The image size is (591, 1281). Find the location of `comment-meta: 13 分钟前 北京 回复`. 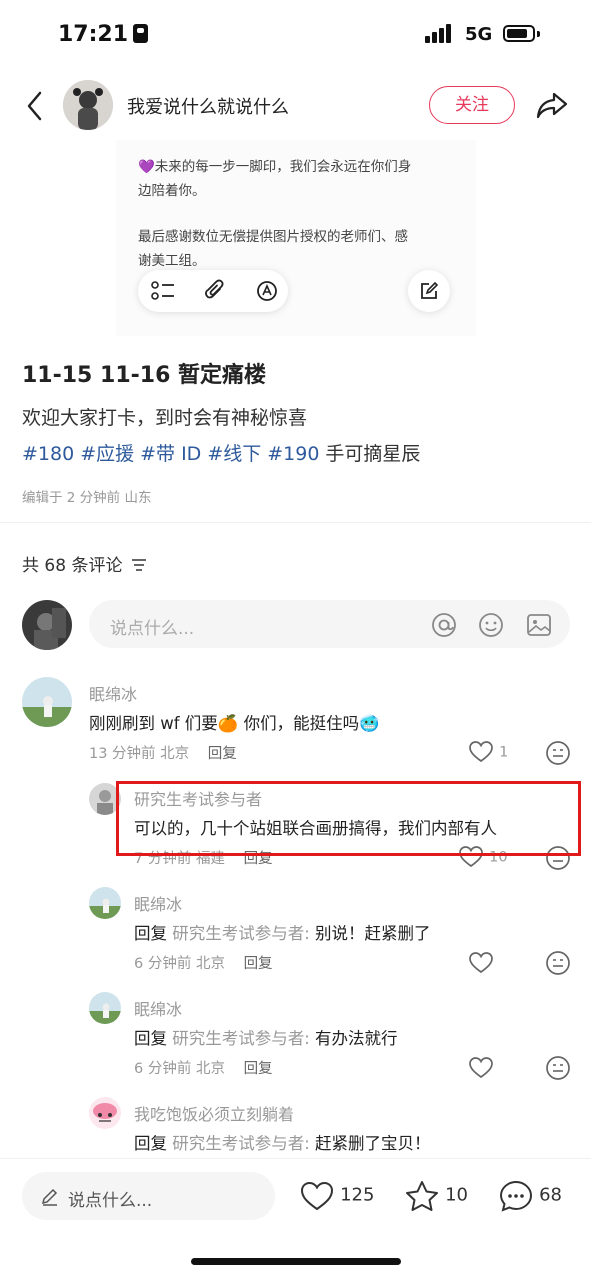

comment-meta: 13 分钟前 北京 回复 is located at coordinates (163, 752).